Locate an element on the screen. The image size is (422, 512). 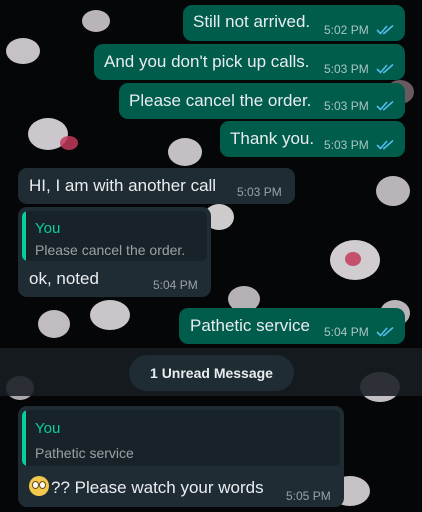
message-outgoing: Thank you. 5:03 PM is located at coordinates (312, 139).